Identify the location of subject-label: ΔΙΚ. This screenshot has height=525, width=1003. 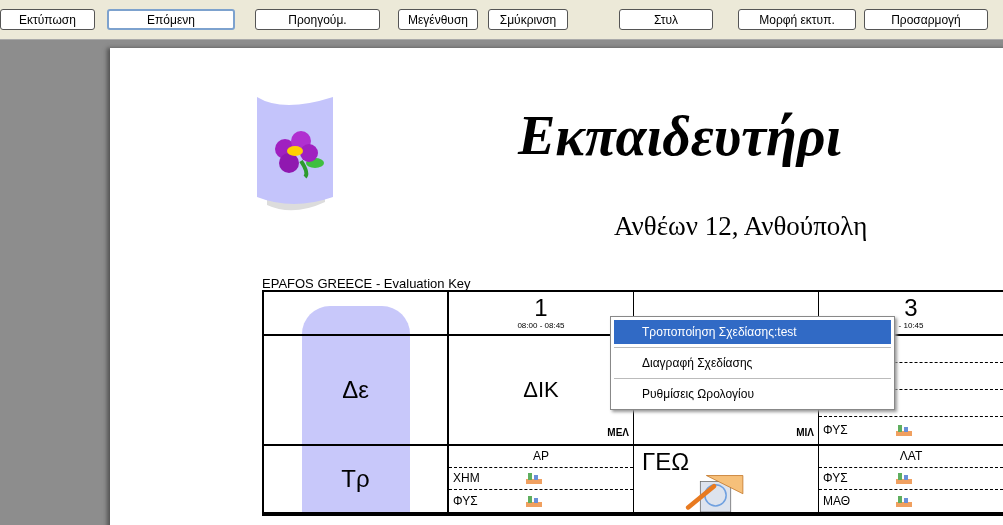
(541, 390).